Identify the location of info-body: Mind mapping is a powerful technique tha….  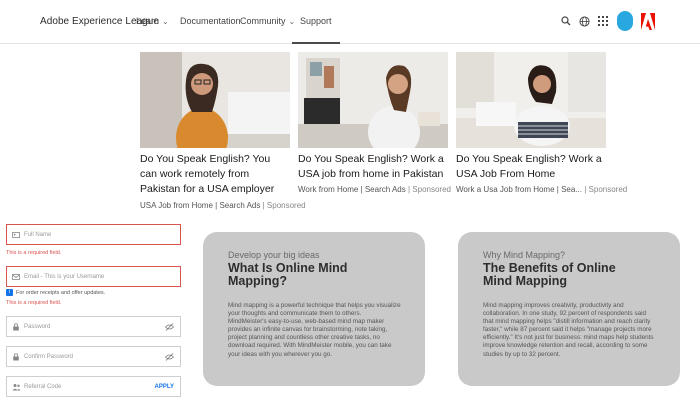
(314, 330).